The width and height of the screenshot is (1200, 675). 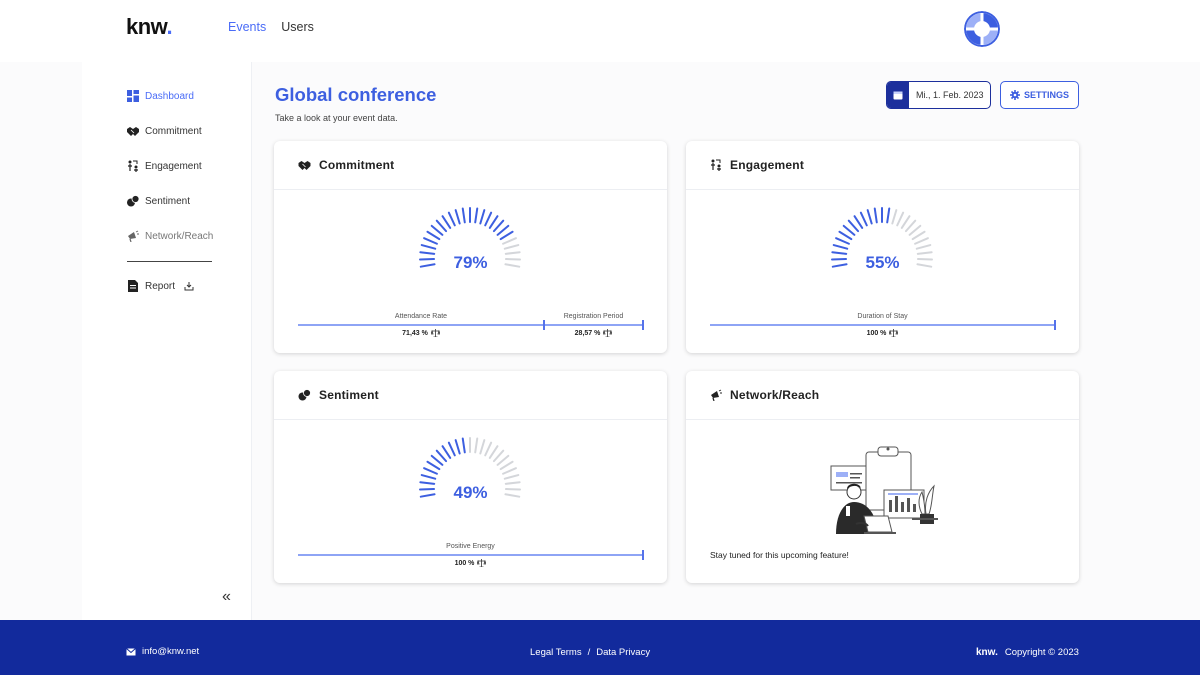 What do you see at coordinates (587, 333) in the screenshot?
I see `bar-value-text: 28,57 %` at bounding box center [587, 333].